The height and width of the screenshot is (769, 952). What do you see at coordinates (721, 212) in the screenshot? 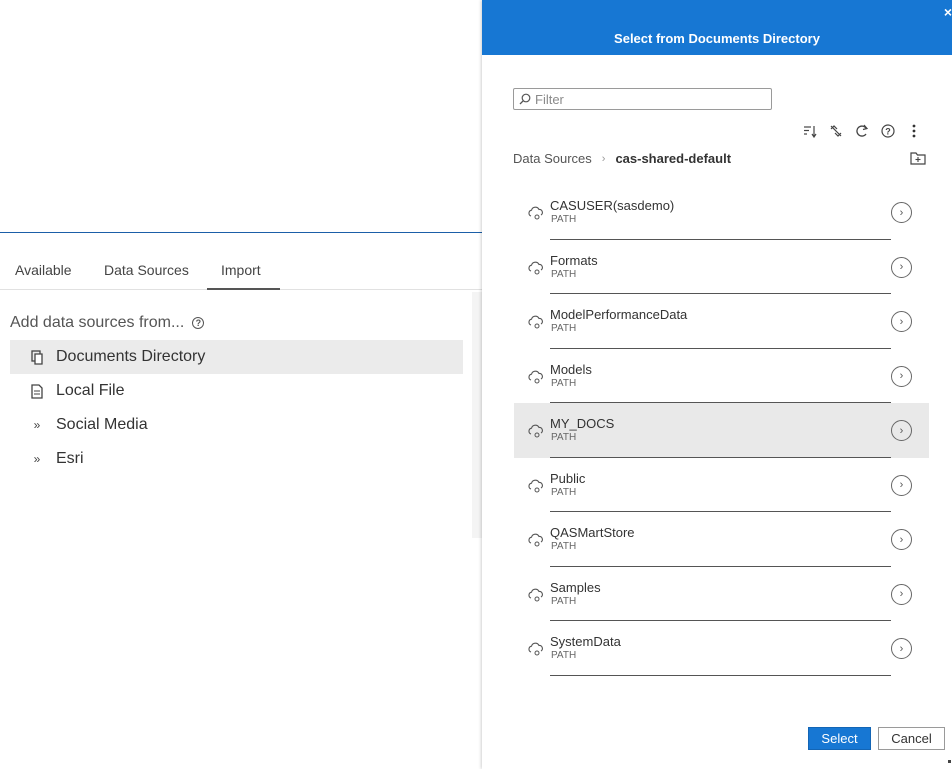
I see `library-row-casuser: CASUSER(sasdemo) PATH ›` at bounding box center [721, 212].